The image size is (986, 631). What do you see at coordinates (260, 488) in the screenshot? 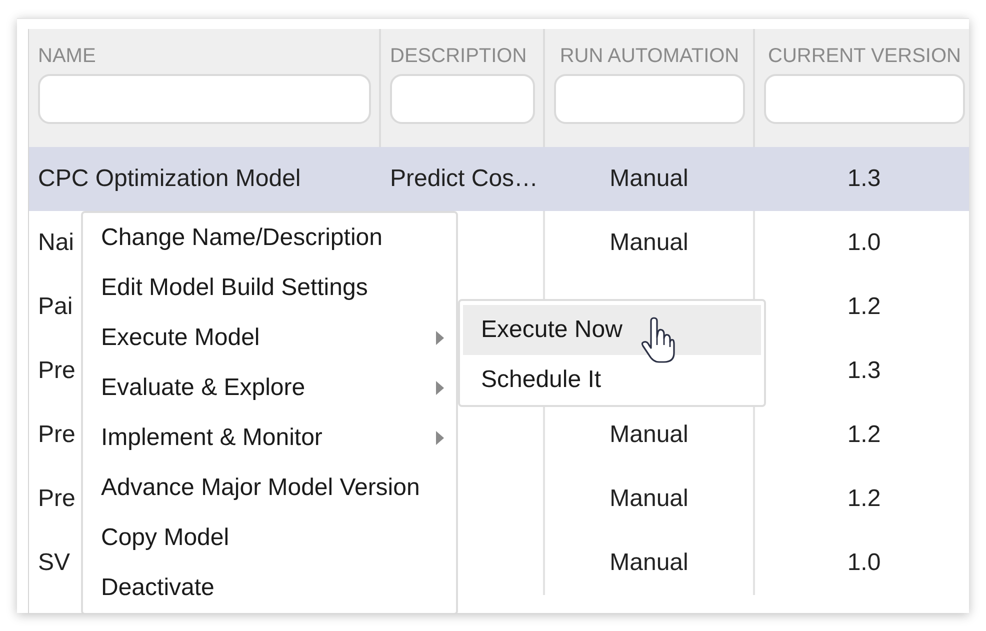
I see `menu-item-label: Advance Major Model Version` at bounding box center [260, 488].